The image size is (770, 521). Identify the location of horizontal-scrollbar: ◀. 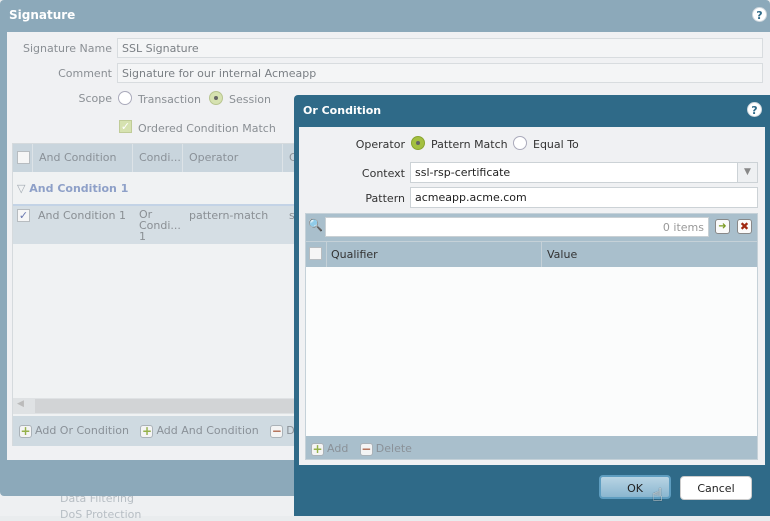
(158, 406).